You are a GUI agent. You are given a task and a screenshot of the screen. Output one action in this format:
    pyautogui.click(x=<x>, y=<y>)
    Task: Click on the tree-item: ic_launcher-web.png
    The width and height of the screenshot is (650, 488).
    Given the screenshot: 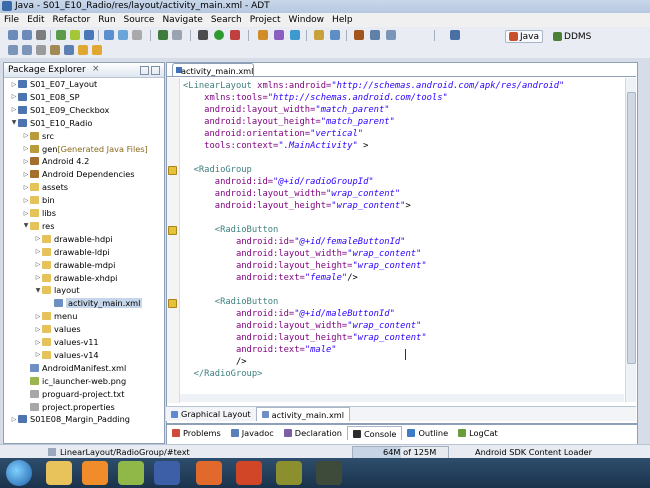 What is the action you would take?
    pyautogui.click(x=74, y=381)
    